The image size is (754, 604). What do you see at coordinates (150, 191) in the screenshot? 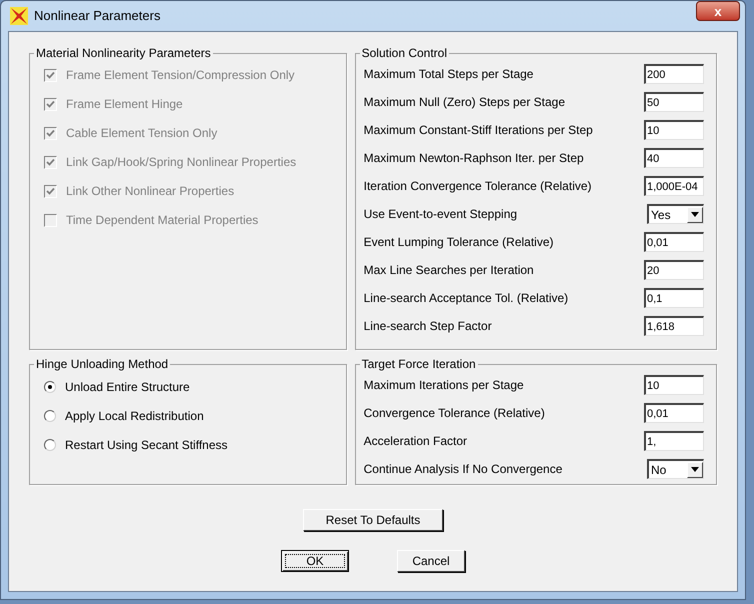
I see `checkbox-label: Link Other Nonlinear Properties` at bounding box center [150, 191].